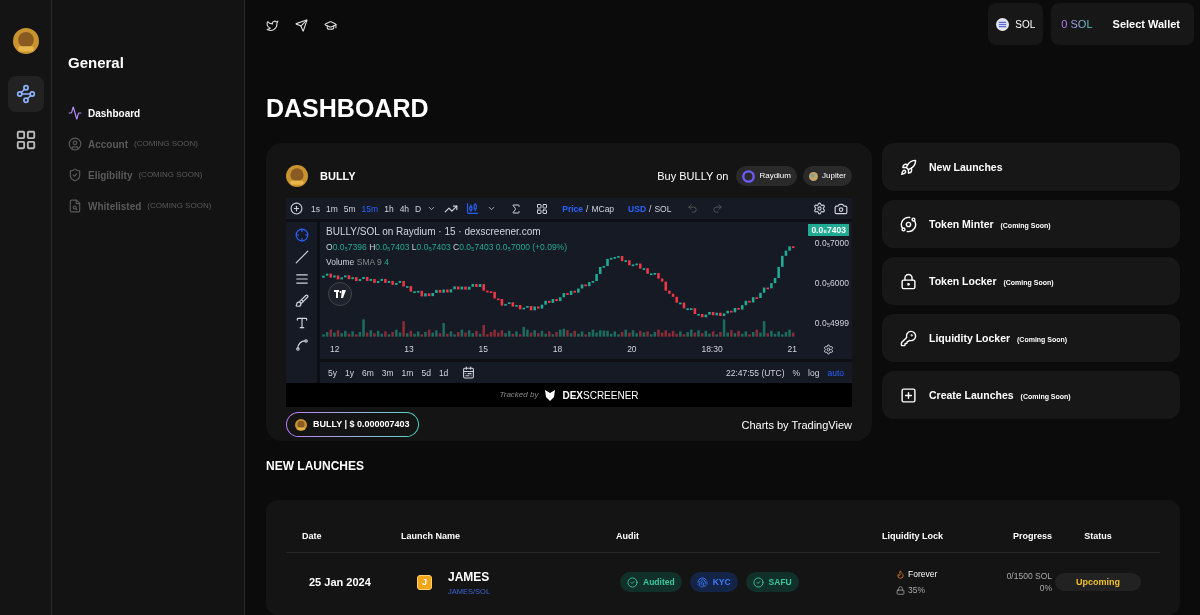 Image resolution: width=1200 pixels, height=615 pixels. I want to click on audit-badge: KYC, so click(713, 582).